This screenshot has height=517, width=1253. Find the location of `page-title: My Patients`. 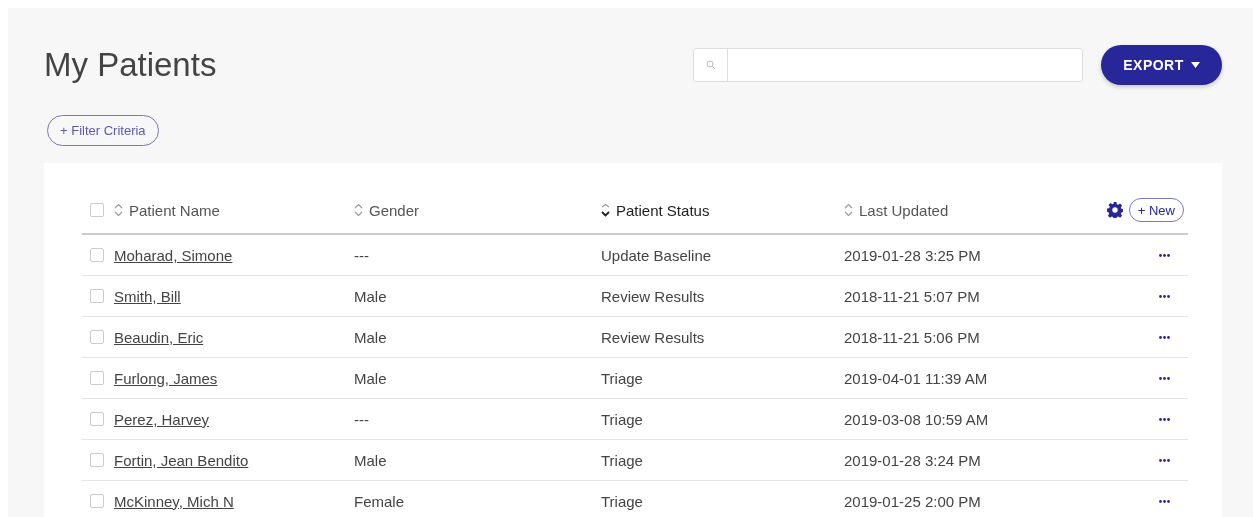

page-title: My Patients is located at coordinates (131, 65).